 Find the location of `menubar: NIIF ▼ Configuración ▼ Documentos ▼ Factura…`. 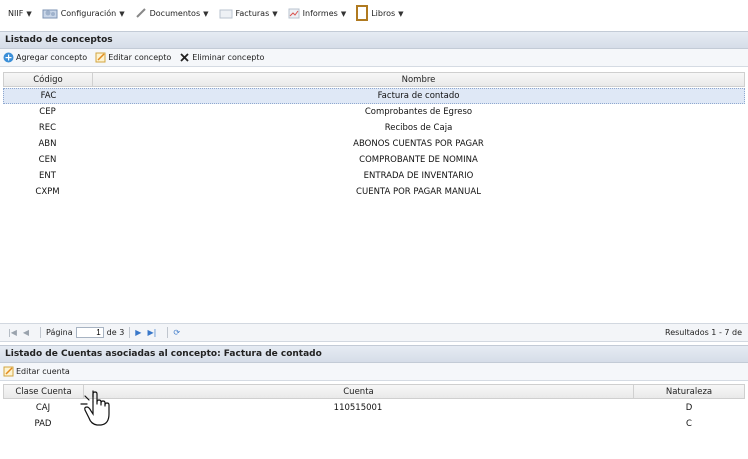

menubar: NIIF ▼ Configuración ▼ Documentos ▼ Factura… is located at coordinates (374, 13).